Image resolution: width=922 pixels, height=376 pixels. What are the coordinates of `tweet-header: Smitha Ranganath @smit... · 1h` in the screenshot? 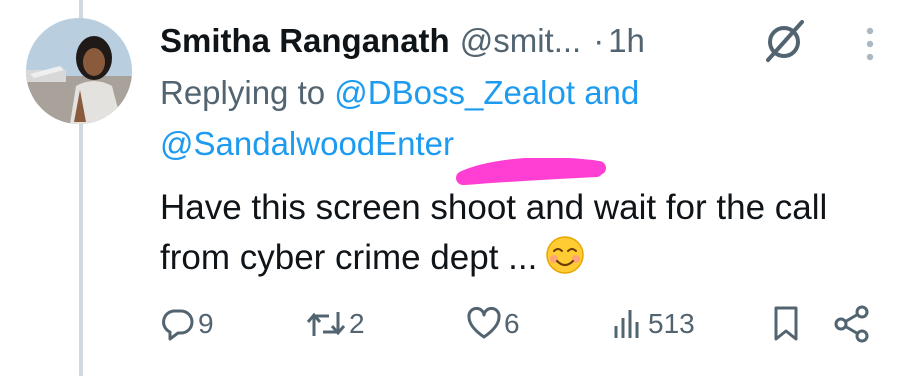 It's located at (402, 41).